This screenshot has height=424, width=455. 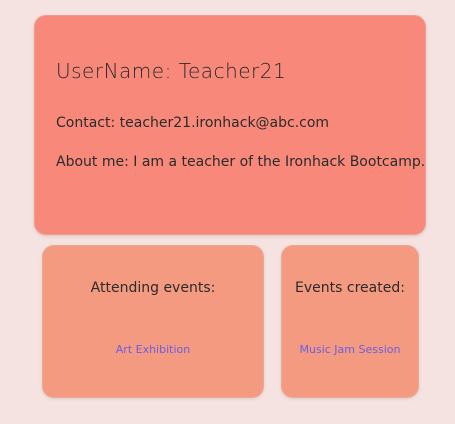 I want to click on about-text: I am a teacher of the Ironhack Bootcamp., so click(x=279, y=162).